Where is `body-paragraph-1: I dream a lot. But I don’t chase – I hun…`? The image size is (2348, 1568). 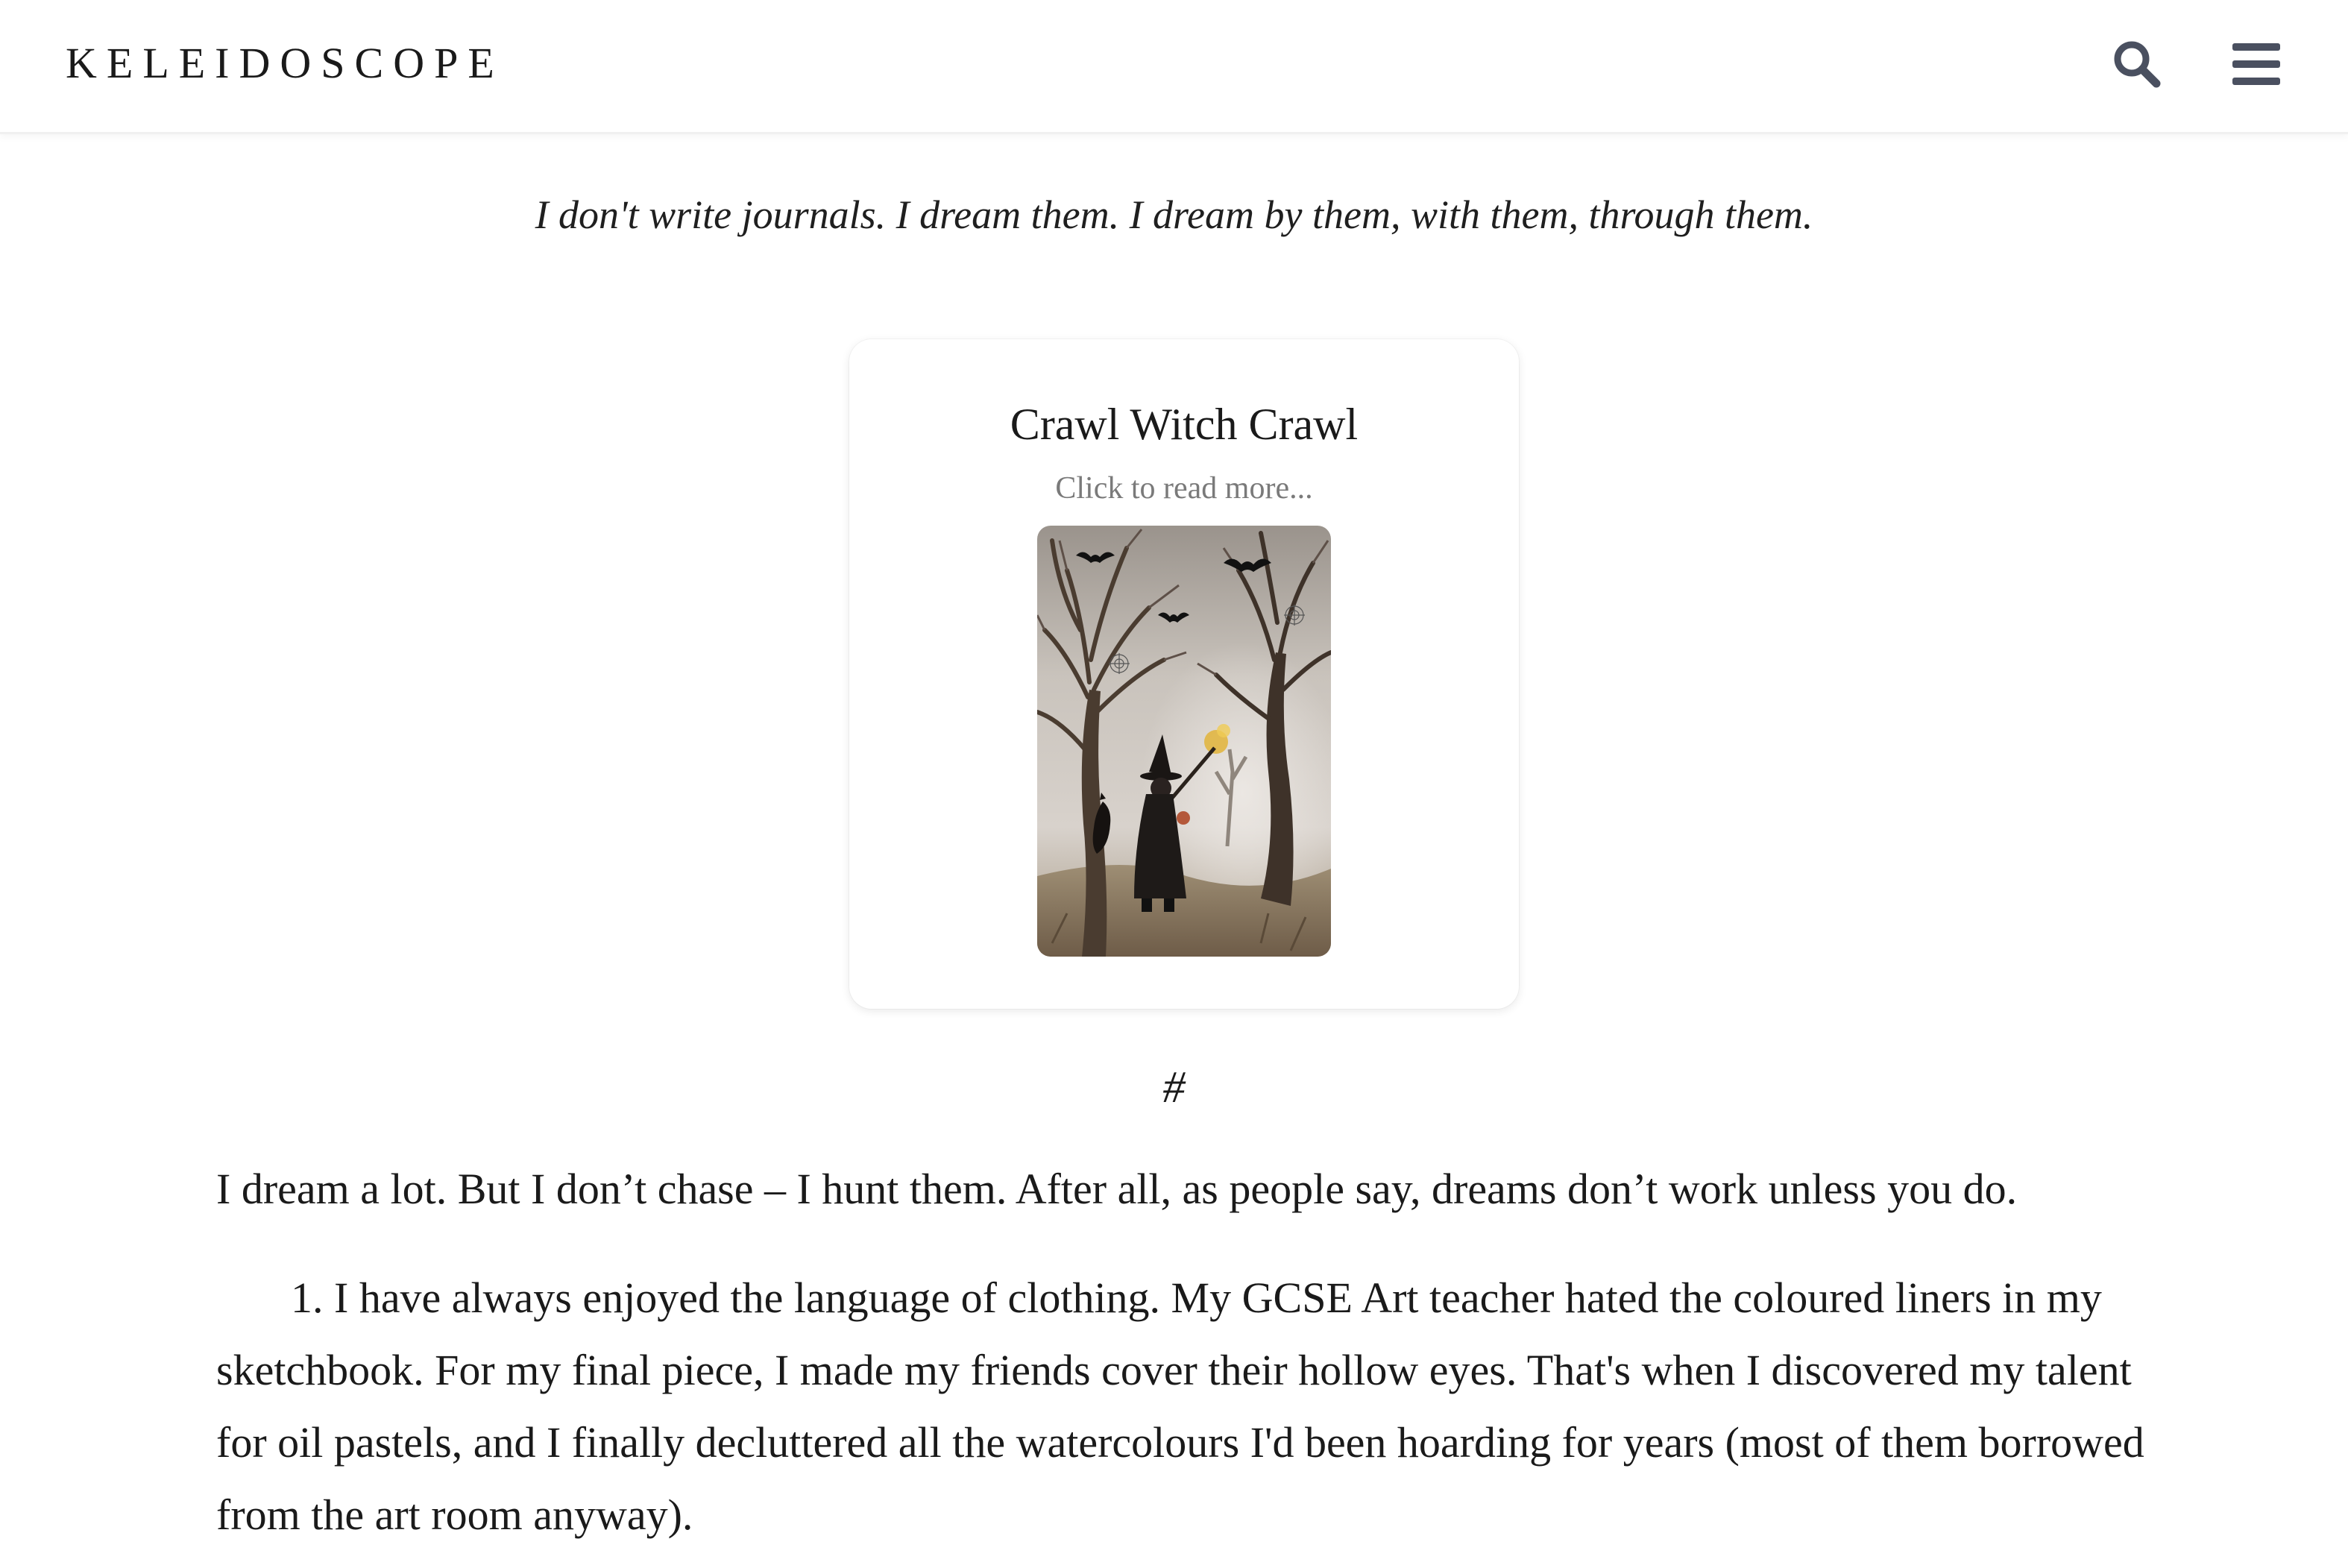 body-paragraph-1: I dream a lot. But I don’t chase – I hun… is located at coordinates (1117, 1189).